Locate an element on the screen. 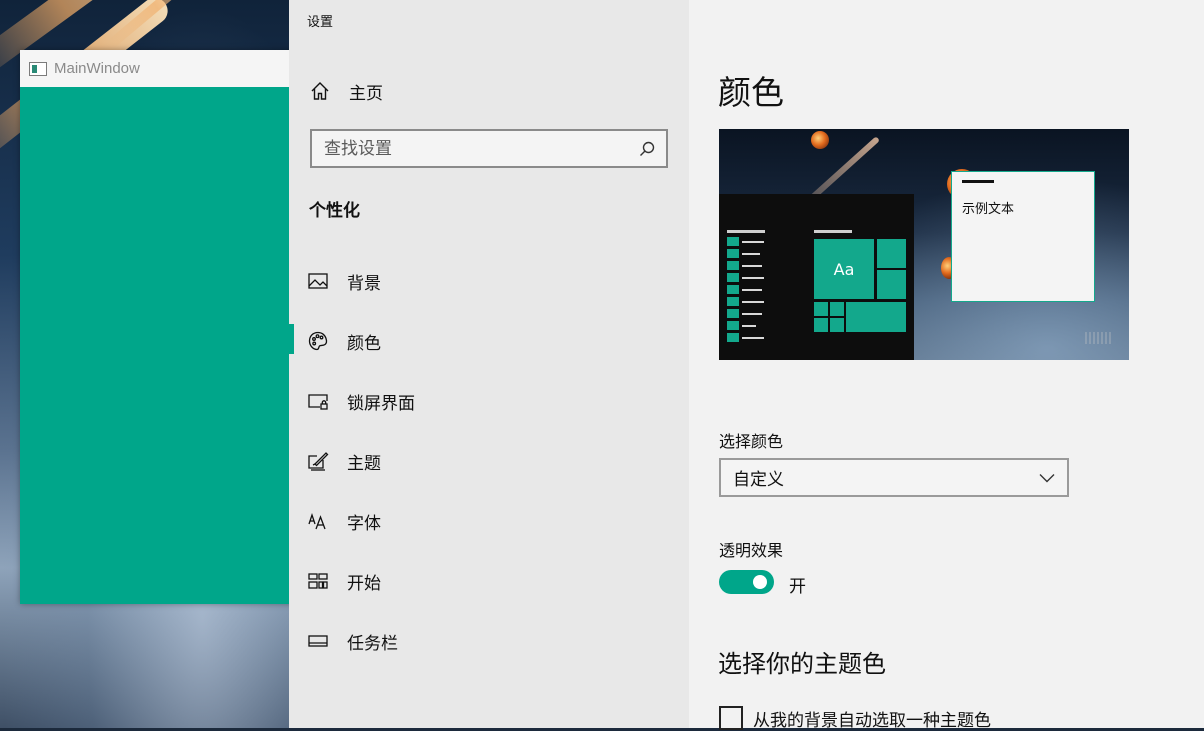 The height and width of the screenshot is (731, 1204). preview-tile-aa: Aa is located at coordinates (844, 269).